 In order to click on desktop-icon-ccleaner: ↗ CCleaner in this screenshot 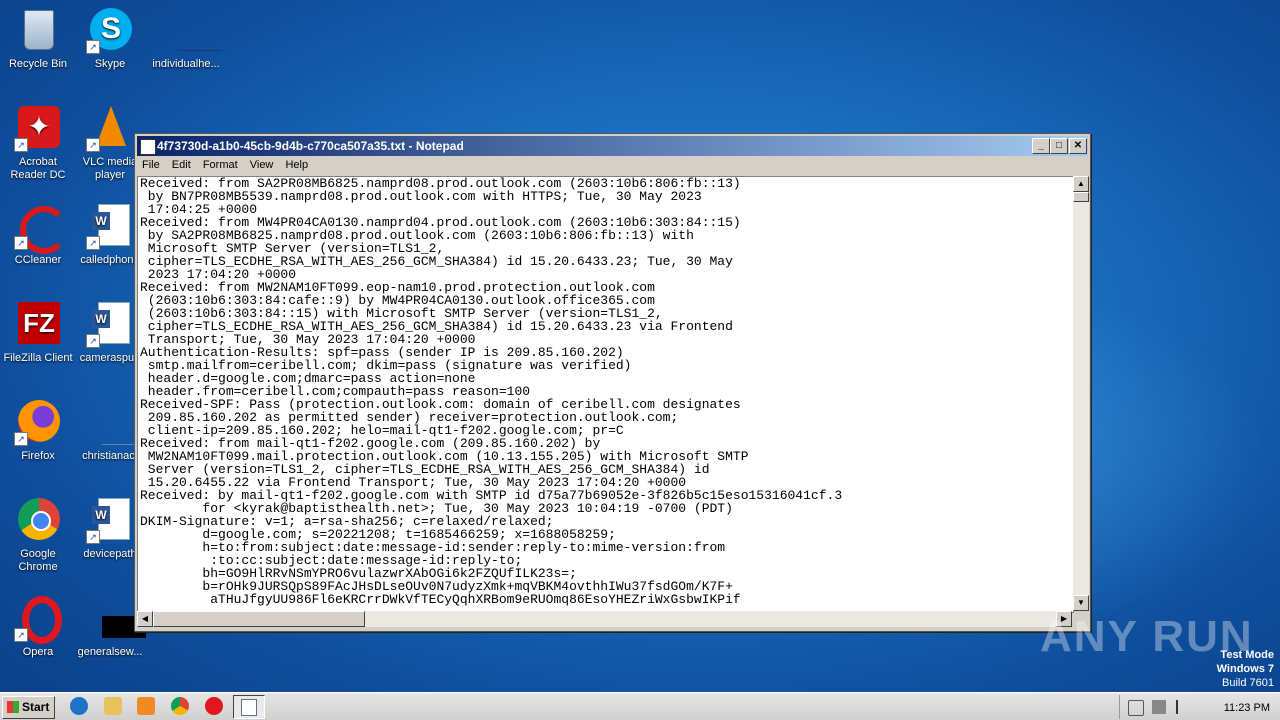, I will do `click(38, 234)`.